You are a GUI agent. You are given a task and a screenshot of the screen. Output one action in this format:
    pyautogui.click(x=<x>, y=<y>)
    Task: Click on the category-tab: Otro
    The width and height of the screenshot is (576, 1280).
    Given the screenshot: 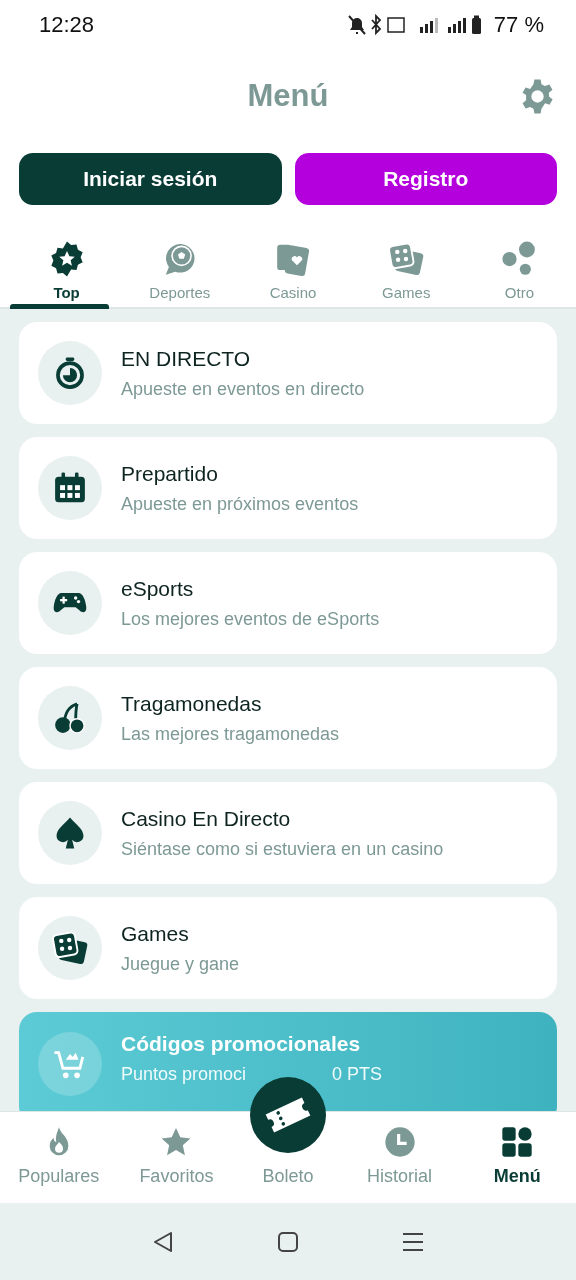 What is the action you would take?
    pyautogui.click(x=519, y=267)
    